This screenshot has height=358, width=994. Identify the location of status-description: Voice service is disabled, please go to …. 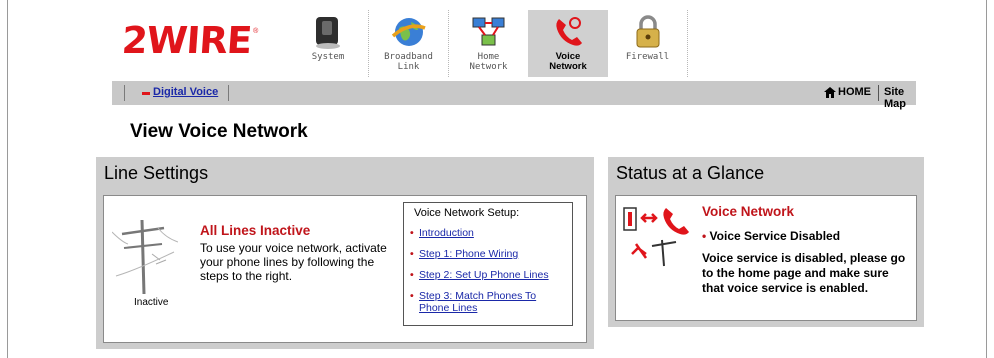
(804, 273).